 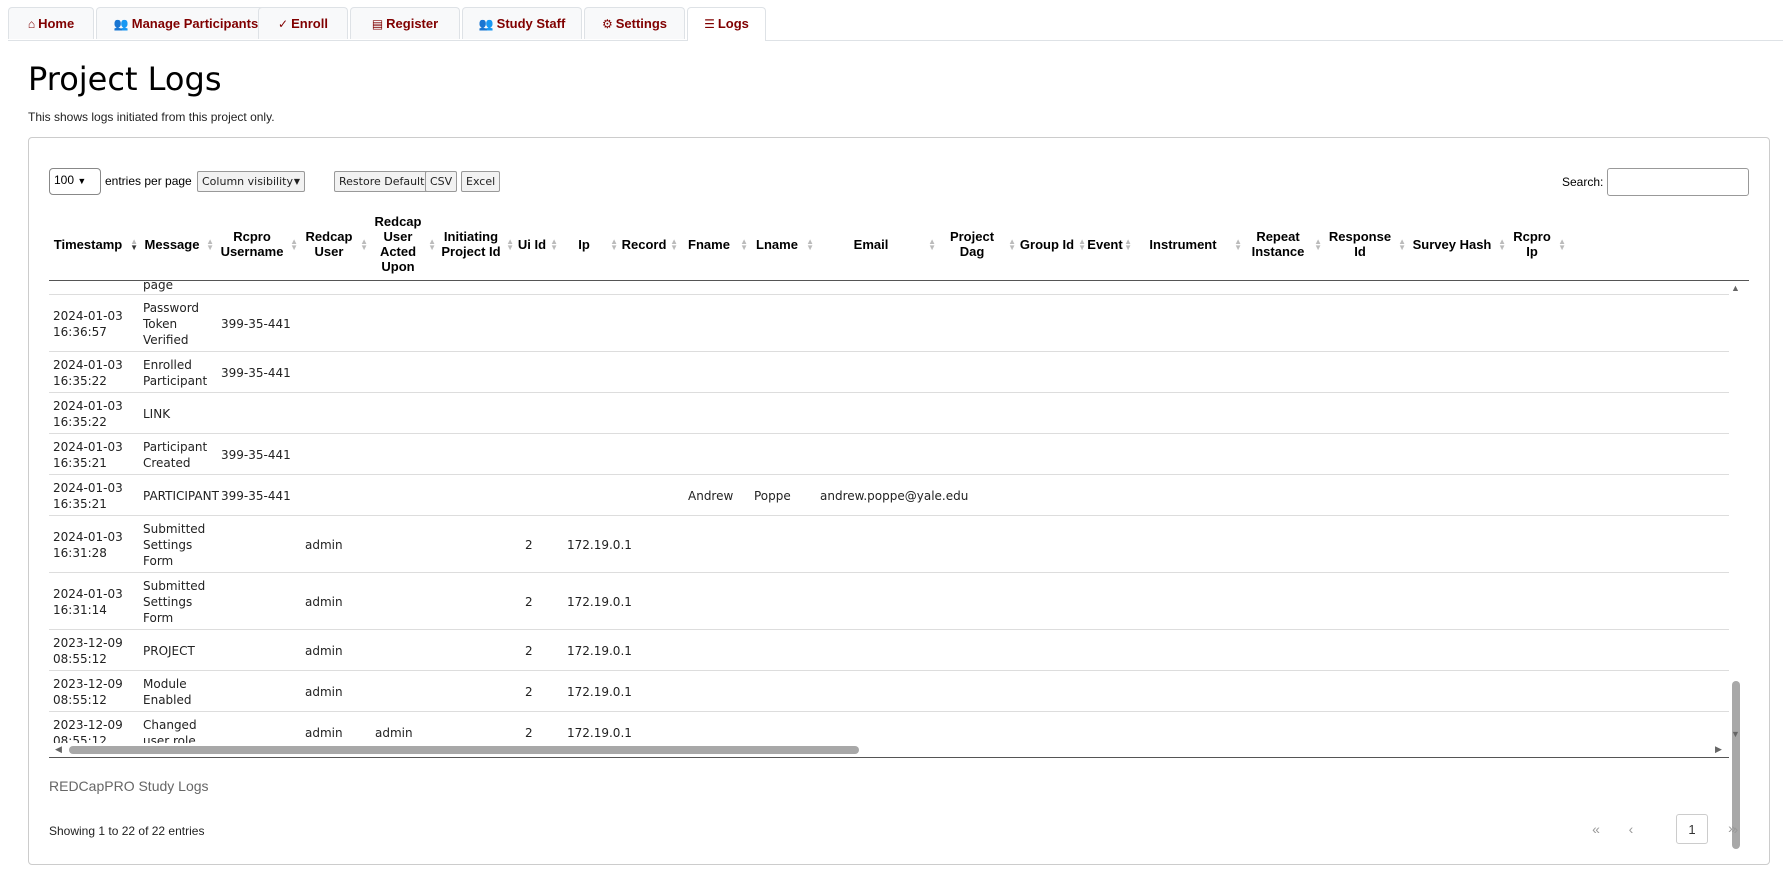 I want to click on tab-home: ⌂ Home, so click(x=51, y=23).